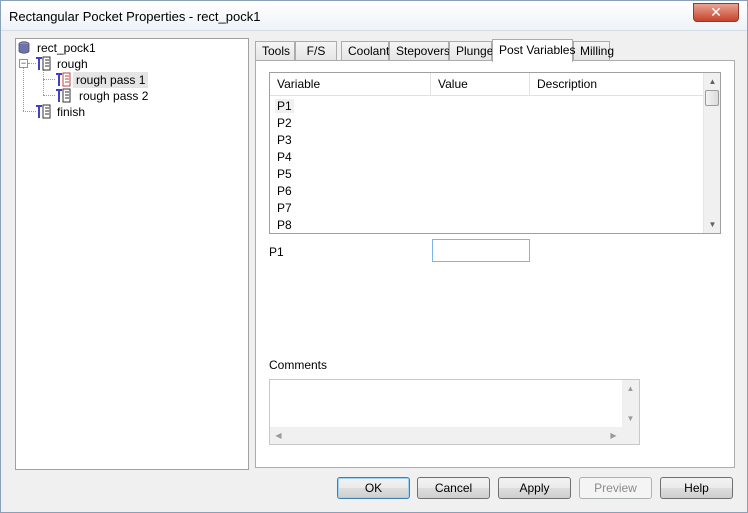  I want to click on column-header-description: Description, so click(616, 84).